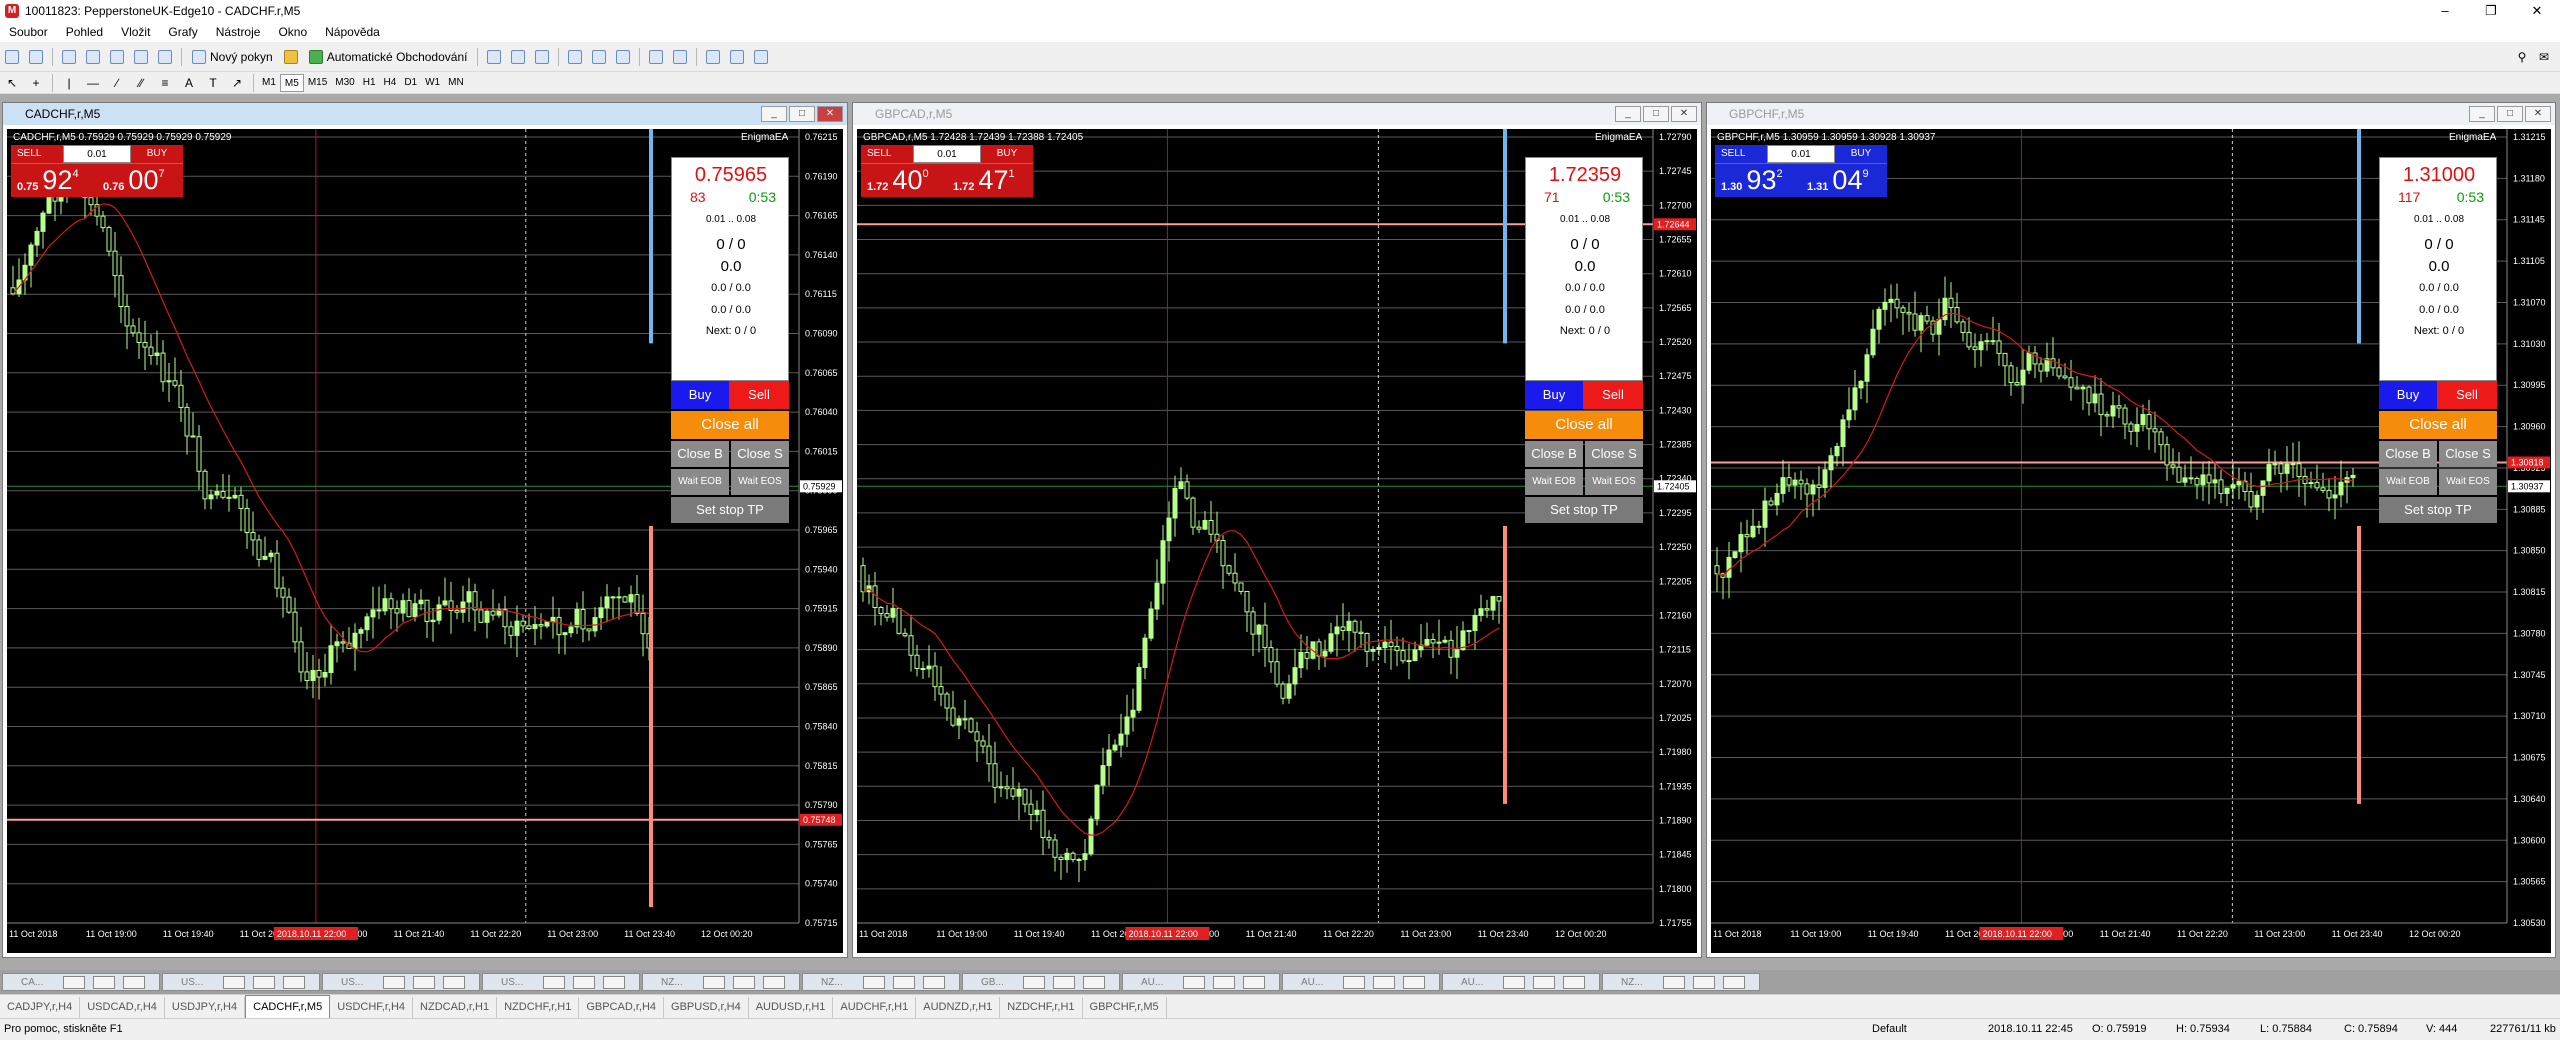 The height and width of the screenshot is (1040, 2560). What do you see at coordinates (189, 83) in the screenshot?
I see `text-icon: A` at bounding box center [189, 83].